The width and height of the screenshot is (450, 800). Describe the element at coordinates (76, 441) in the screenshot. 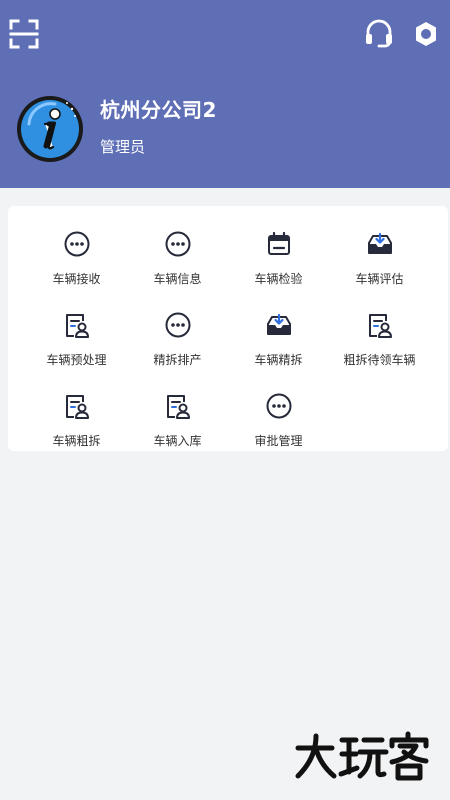

I see `menu-item-label: 车辆粗拆` at that location.